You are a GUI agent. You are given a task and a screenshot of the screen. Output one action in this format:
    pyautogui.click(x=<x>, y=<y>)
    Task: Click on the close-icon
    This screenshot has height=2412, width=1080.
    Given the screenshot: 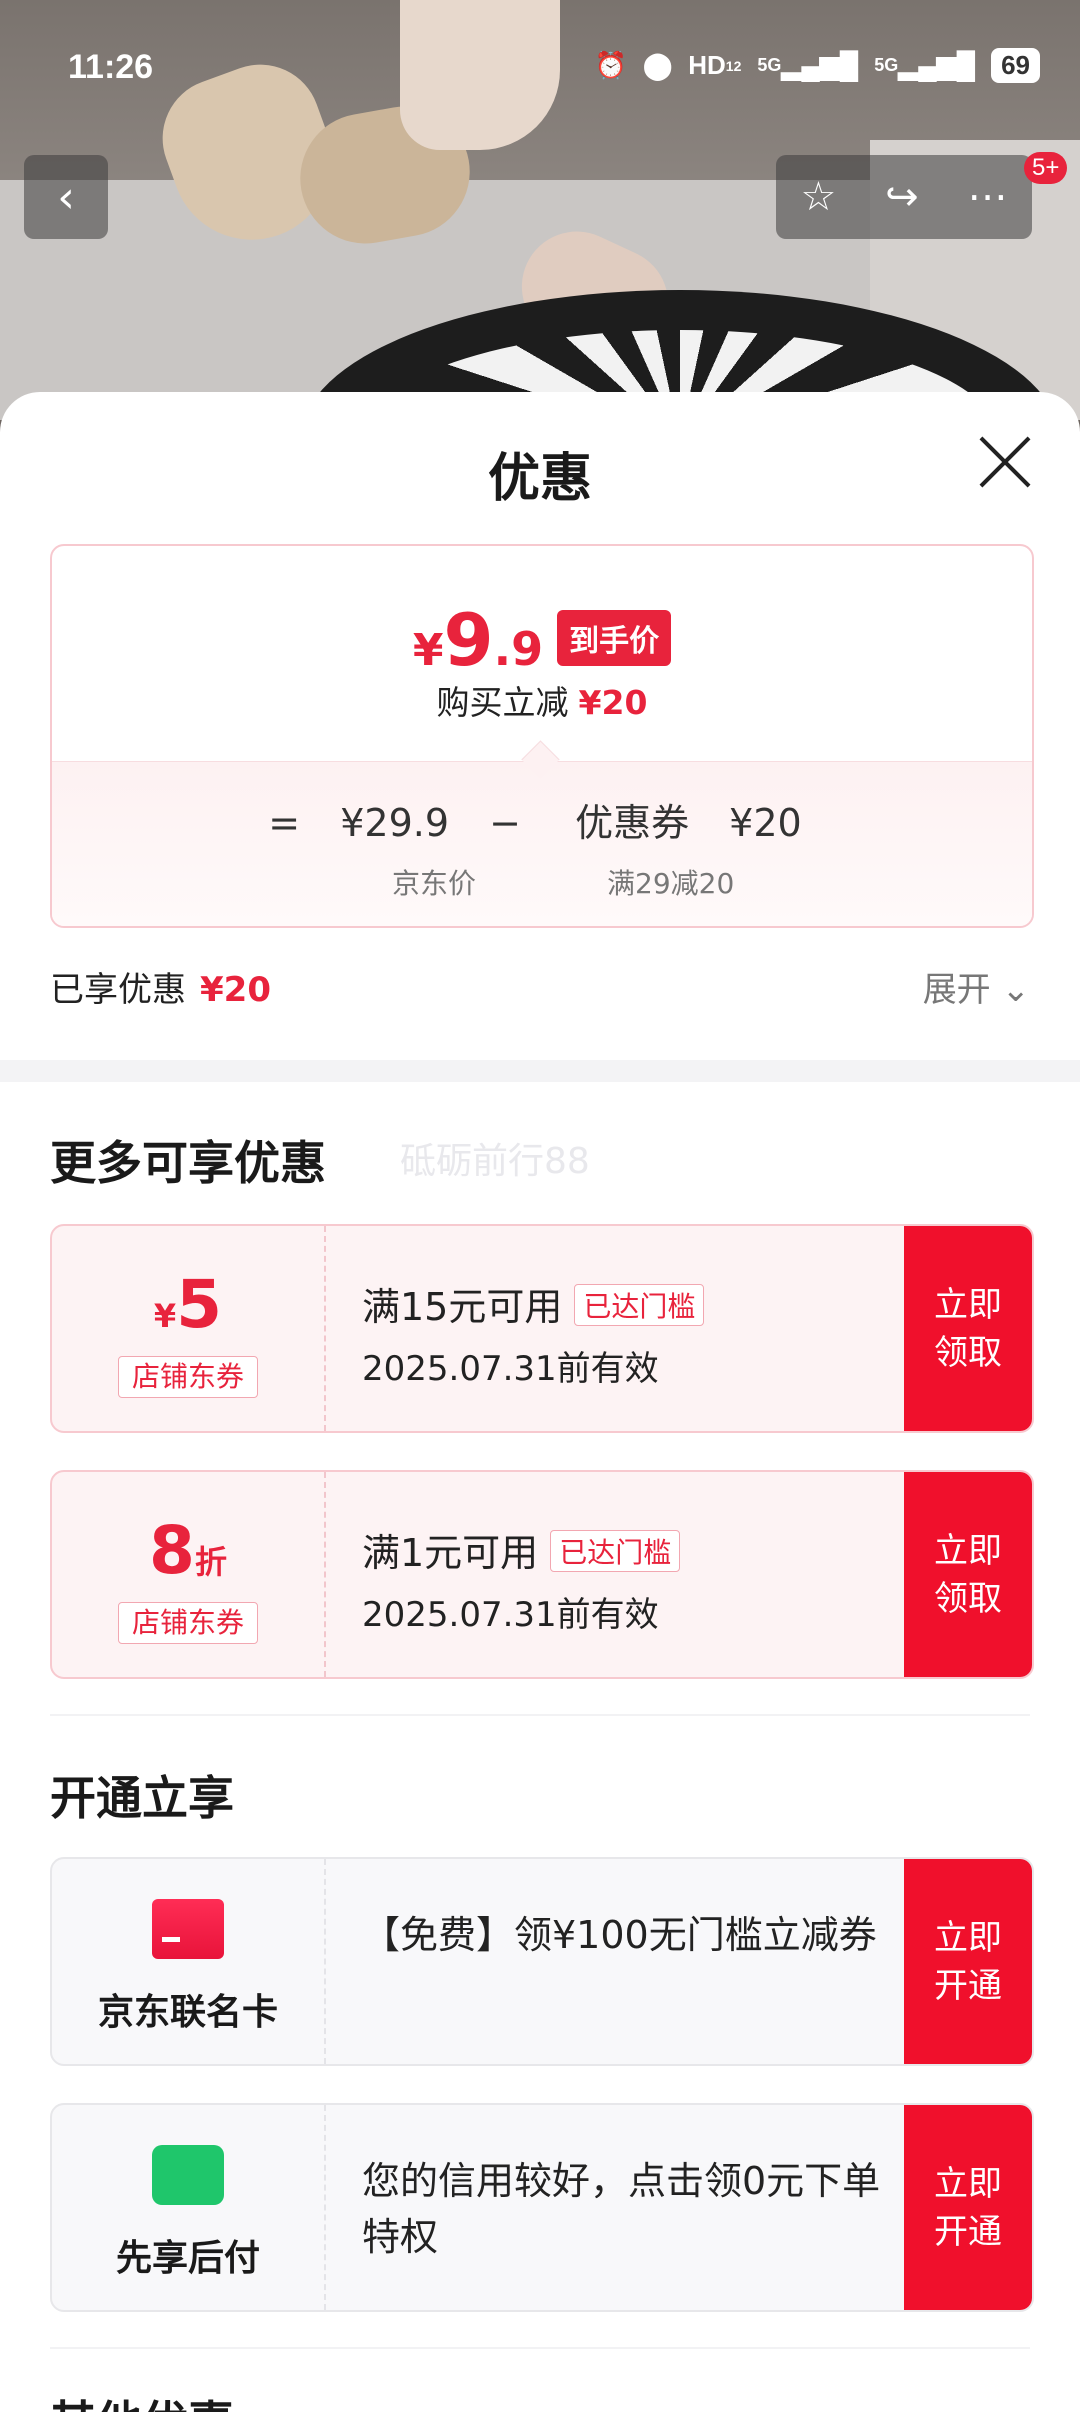 What is the action you would take?
    pyautogui.click(x=1005, y=462)
    